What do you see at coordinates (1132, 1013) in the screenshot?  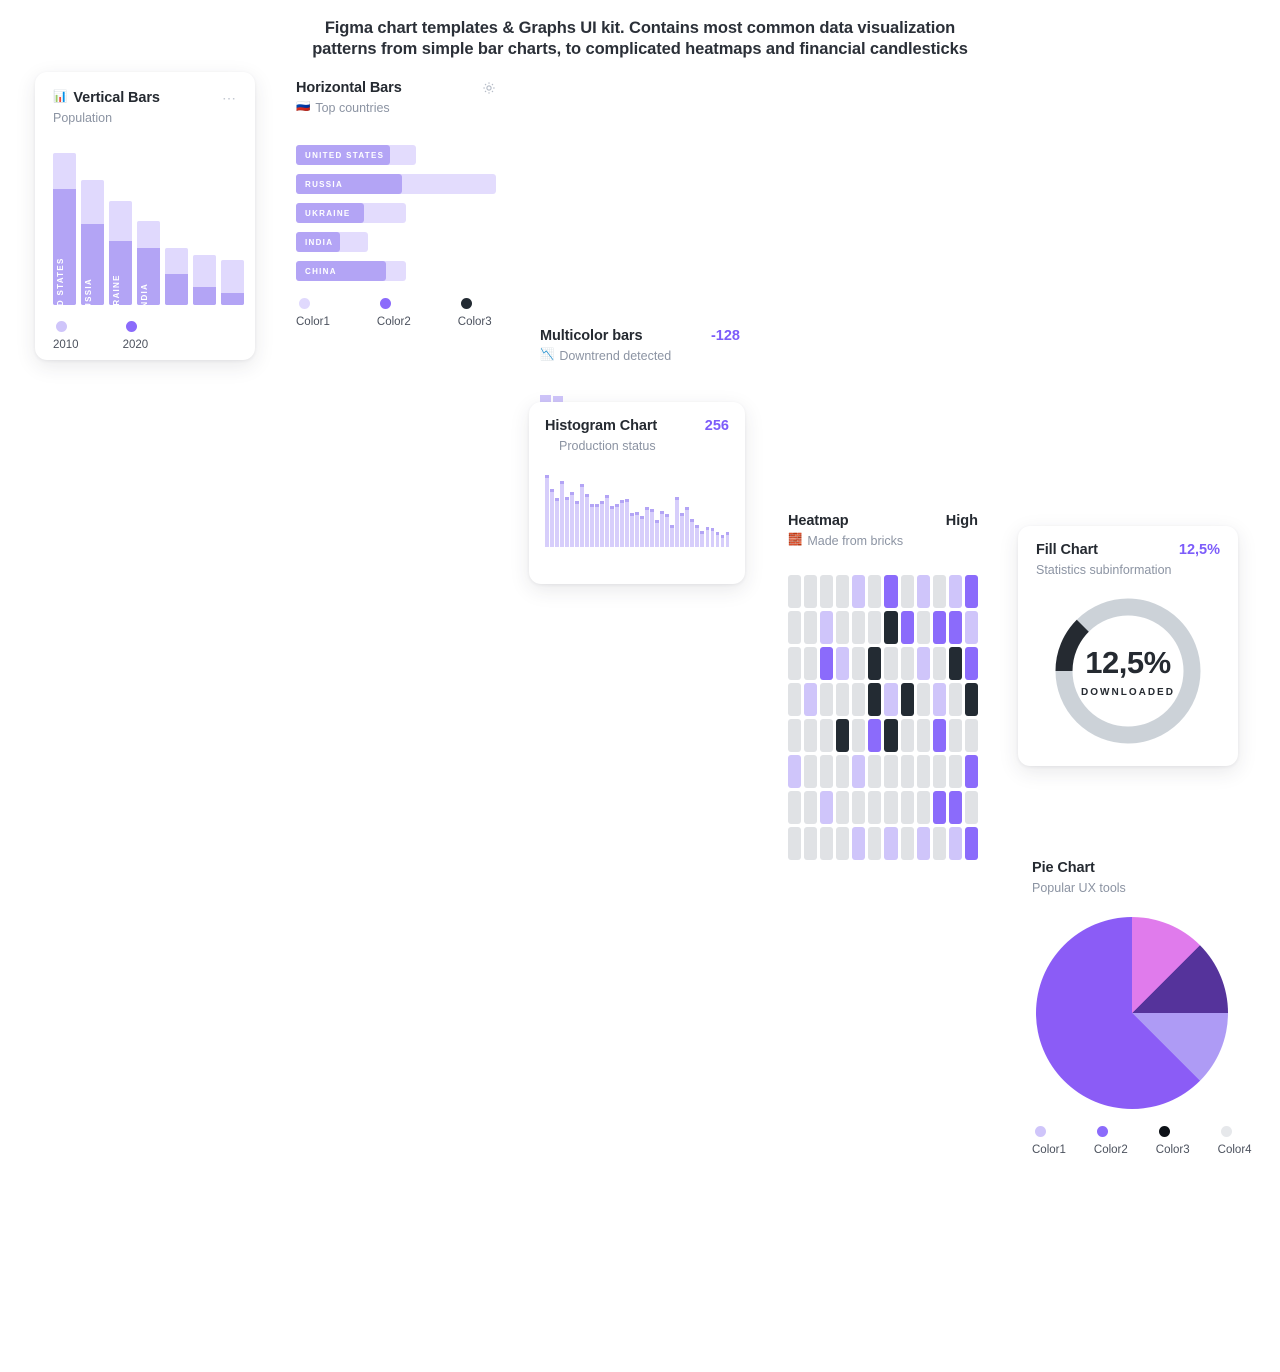 I see `pie-disc` at bounding box center [1132, 1013].